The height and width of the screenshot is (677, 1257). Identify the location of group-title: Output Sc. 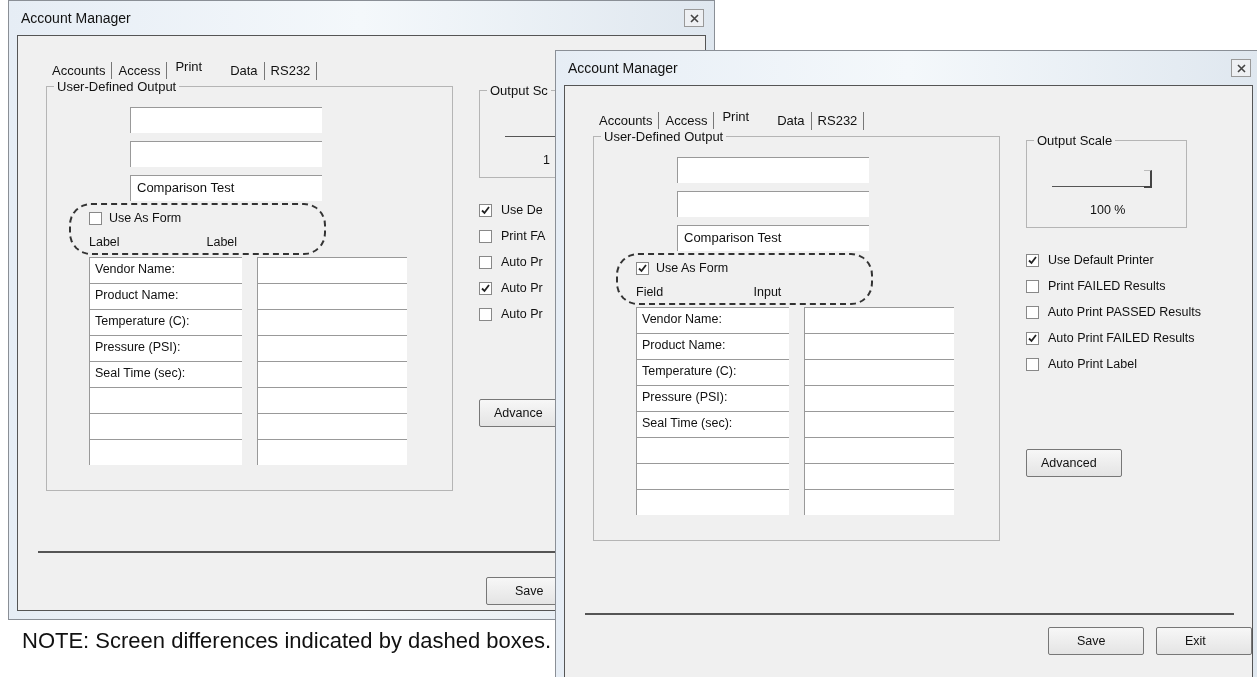
(519, 90).